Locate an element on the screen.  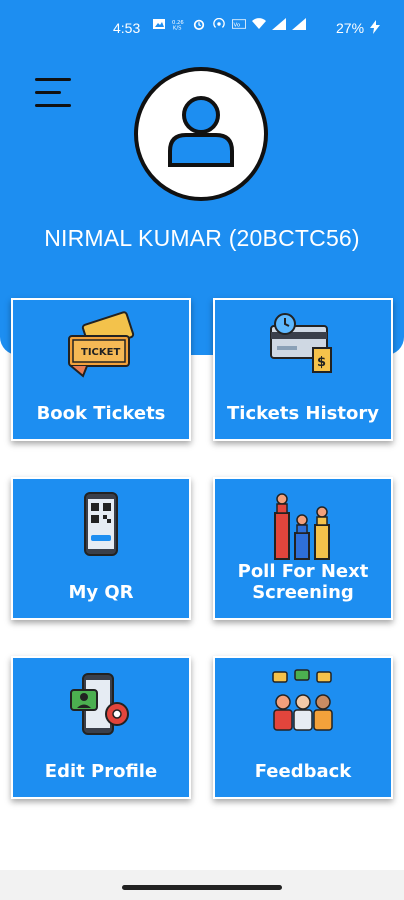
ticket-icon: TICKET is located at coordinates (101, 344).